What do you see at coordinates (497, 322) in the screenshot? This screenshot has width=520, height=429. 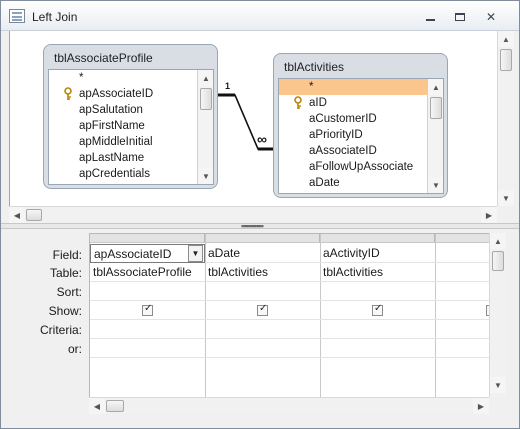 I see `grid-vertical-scrollbar: ▲ ▼` at bounding box center [497, 322].